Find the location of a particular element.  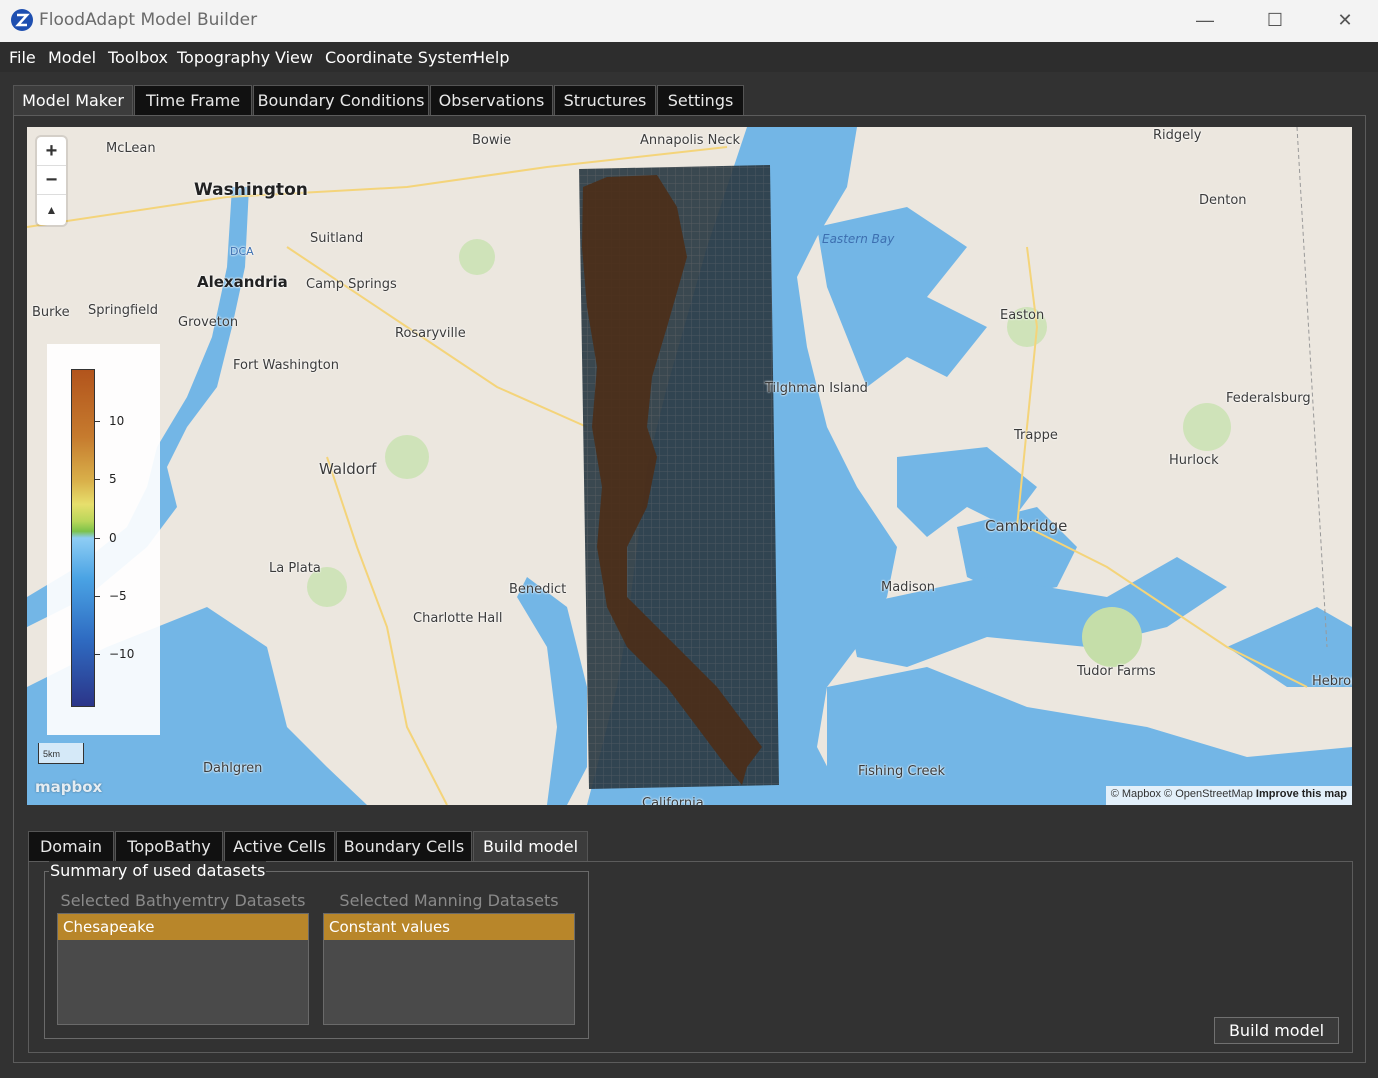

zoom-in-button: + is located at coordinates (51, 151).